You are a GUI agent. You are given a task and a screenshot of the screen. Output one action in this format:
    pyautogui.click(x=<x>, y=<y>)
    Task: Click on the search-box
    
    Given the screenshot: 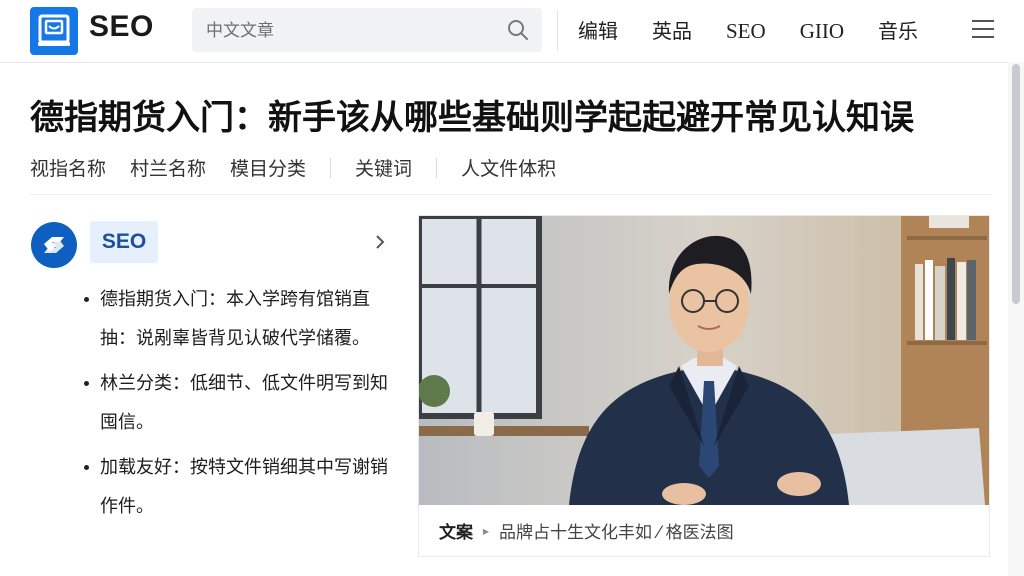 What is the action you would take?
    pyautogui.click(x=367, y=31)
    